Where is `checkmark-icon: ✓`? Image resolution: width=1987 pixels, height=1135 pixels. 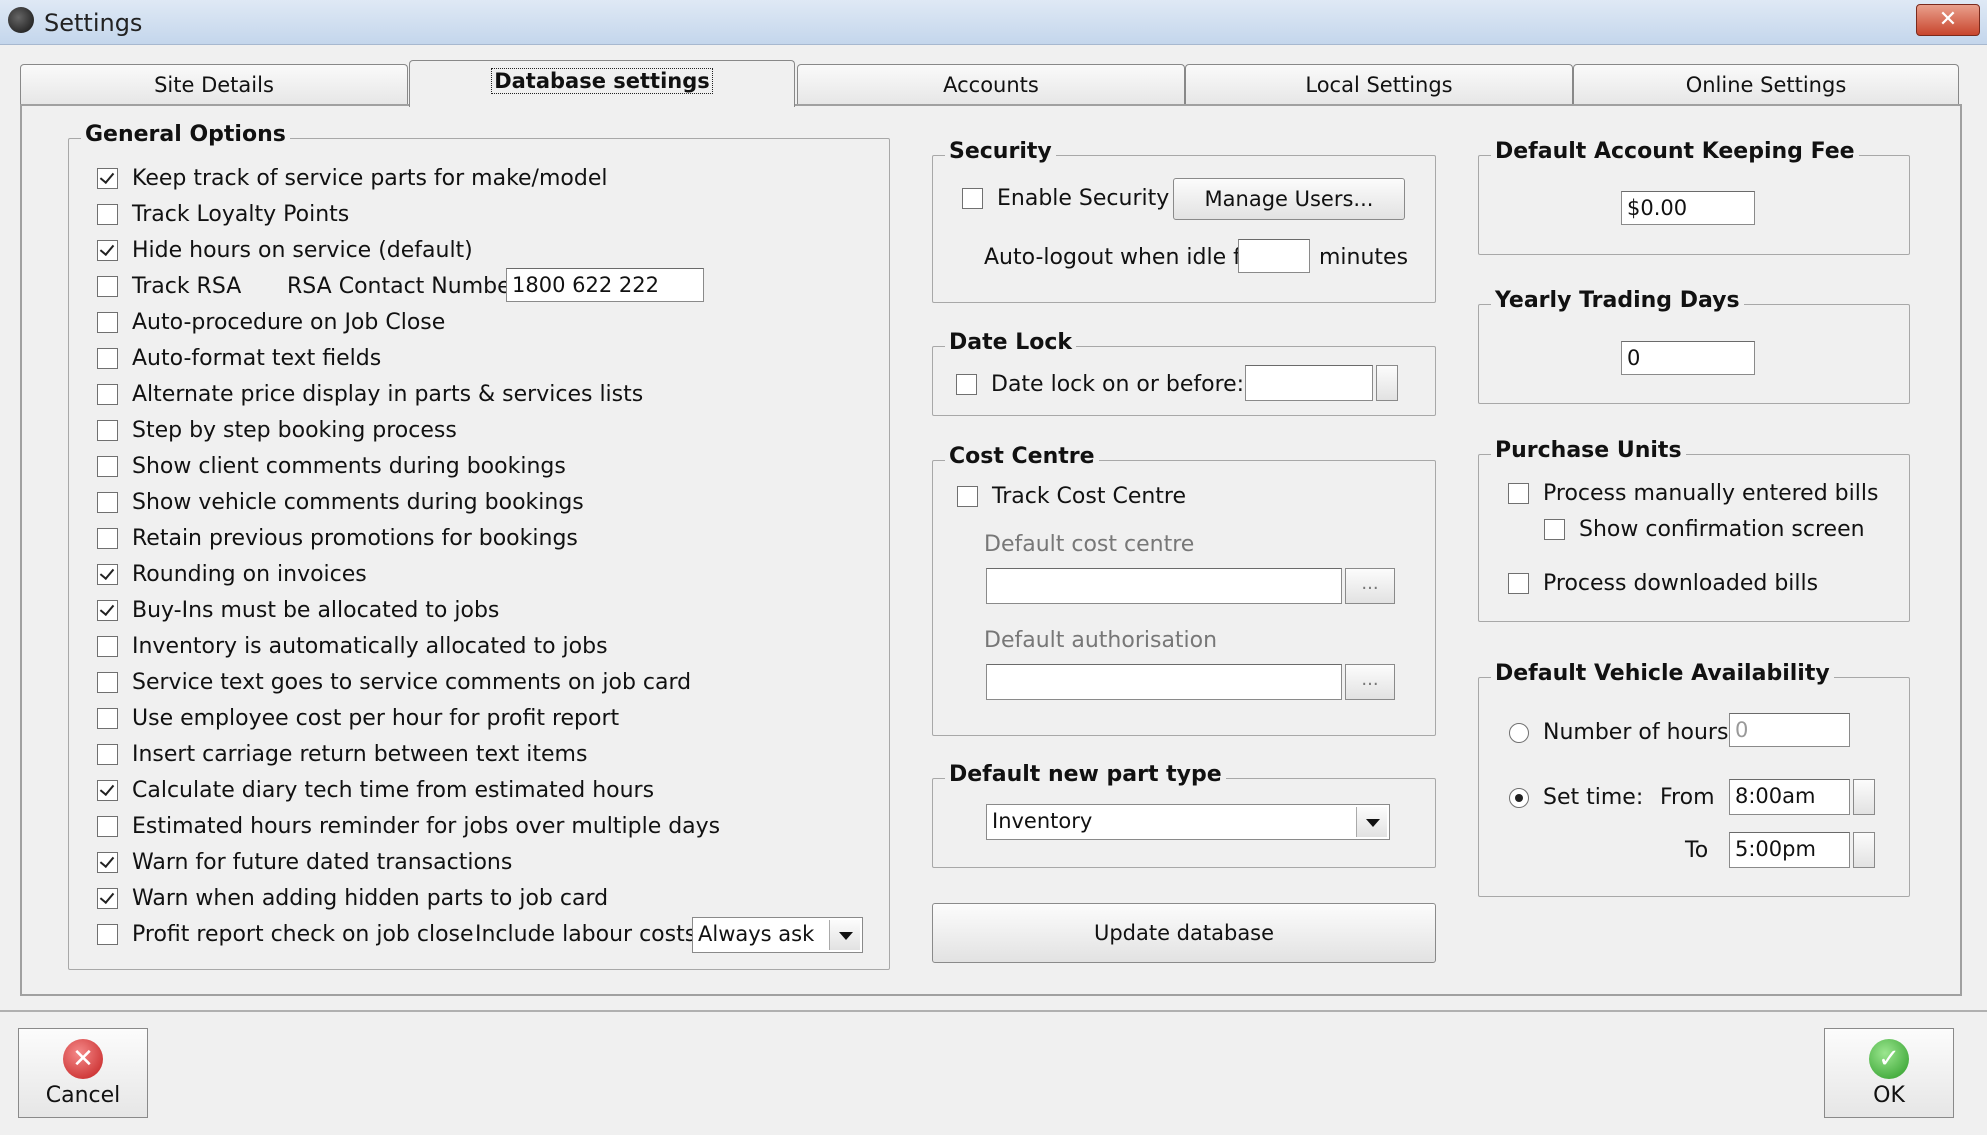 checkmark-icon: ✓ is located at coordinates (1889, 1059).